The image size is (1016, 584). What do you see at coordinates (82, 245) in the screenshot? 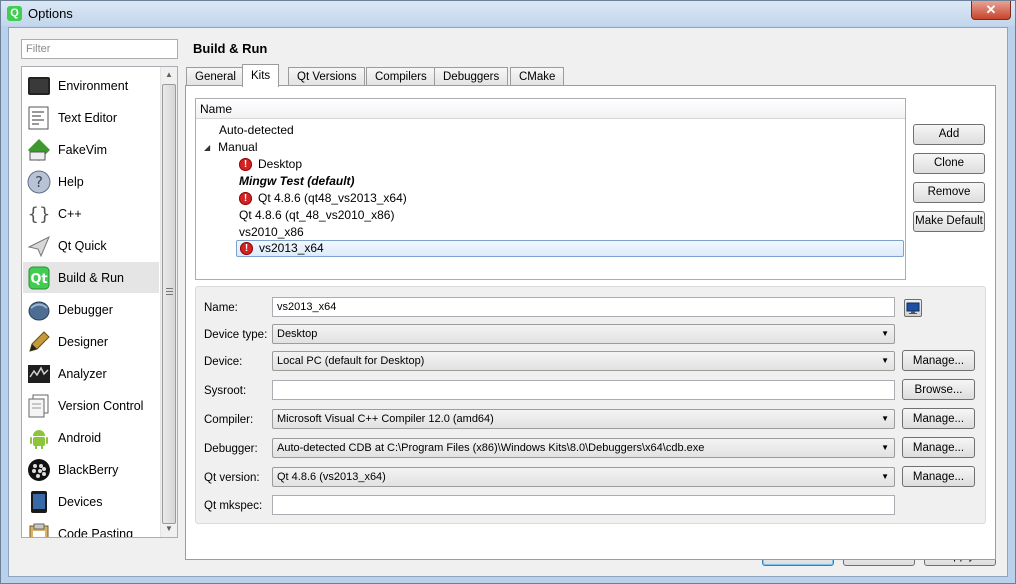
I see `category-label: Qt Quick` at bounding box center [82, 245].